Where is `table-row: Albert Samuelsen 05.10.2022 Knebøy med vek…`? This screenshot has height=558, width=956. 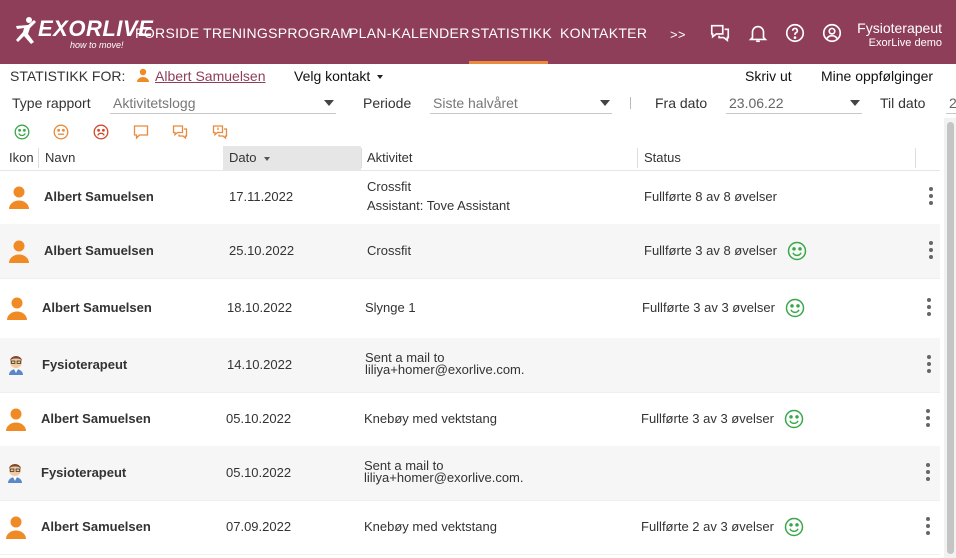
table-row: Albert Samuelsen 05.10.2022 Knebøy med vek… is located at coordinates (470, 419).